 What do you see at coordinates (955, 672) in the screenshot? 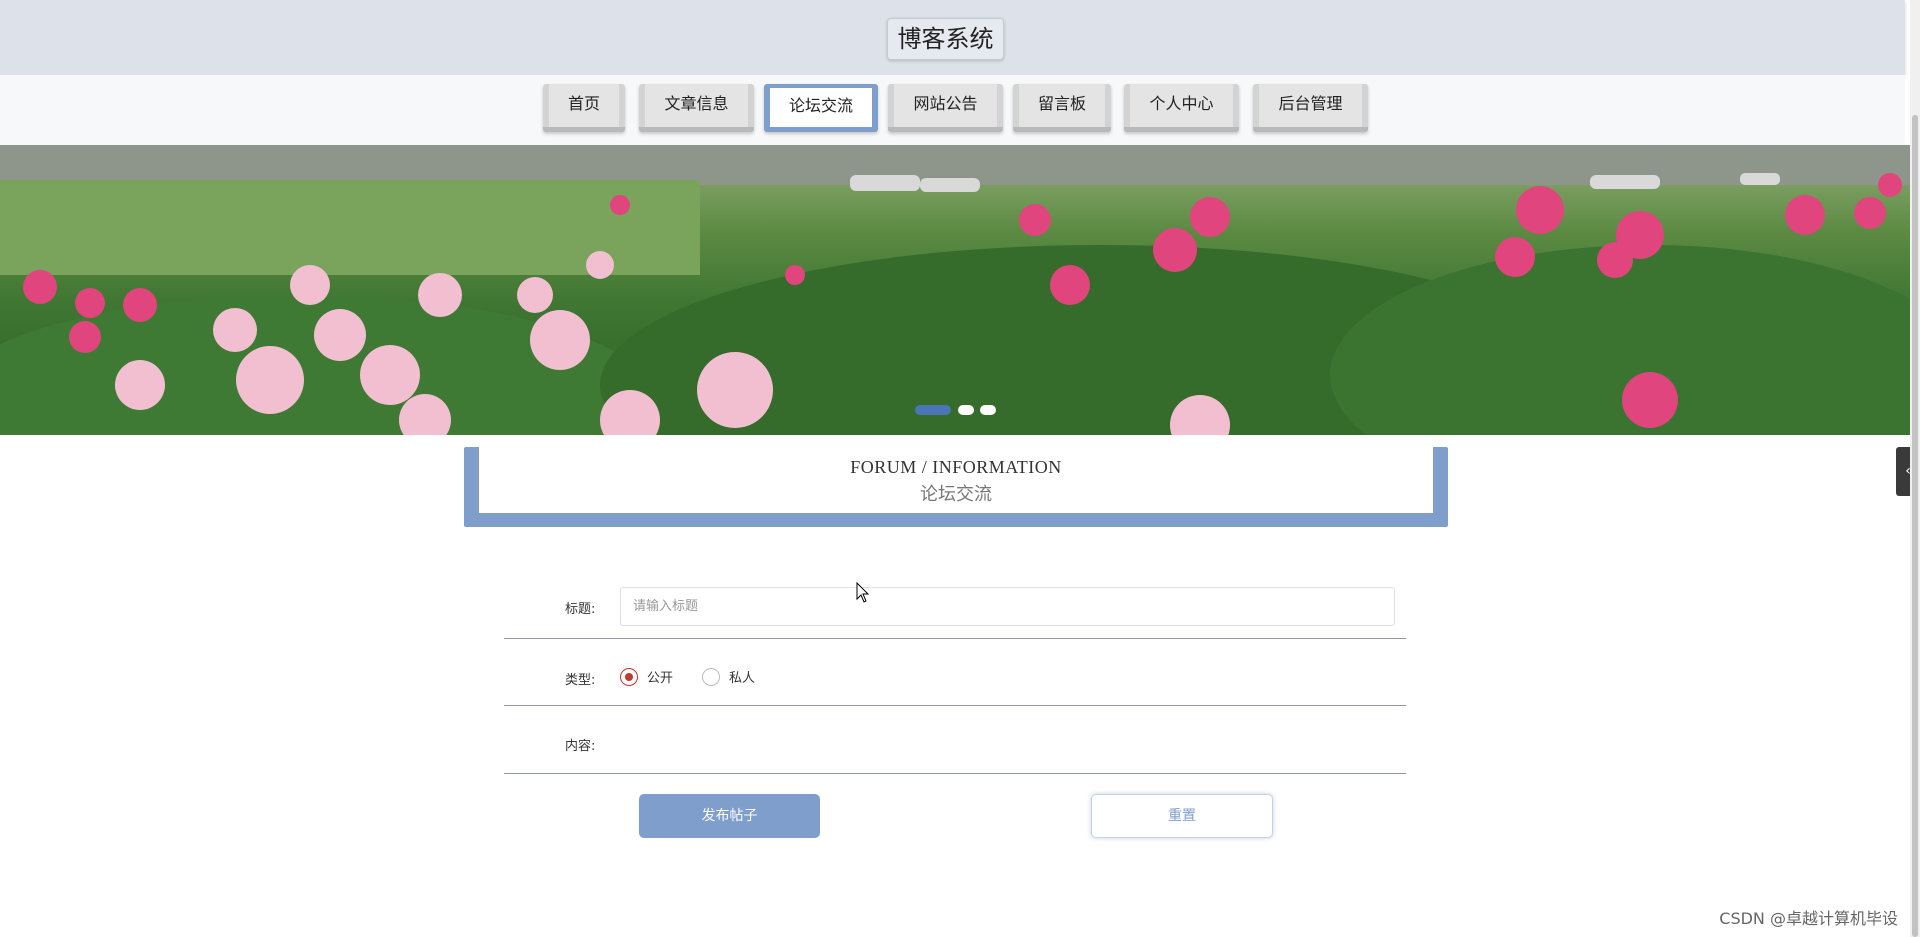
I see `type-row: 类型: 公开 私人` at bounding box center [955, 672].